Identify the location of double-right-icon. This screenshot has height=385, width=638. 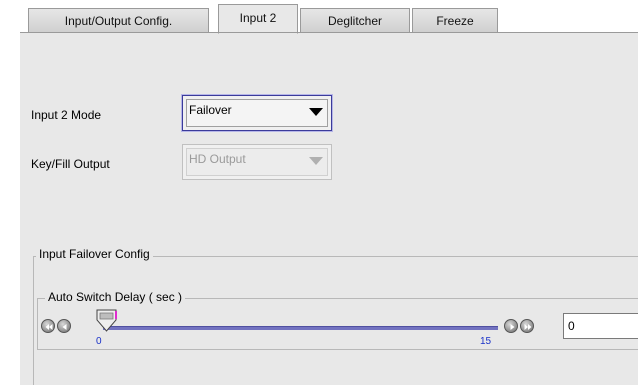
(528, 327).